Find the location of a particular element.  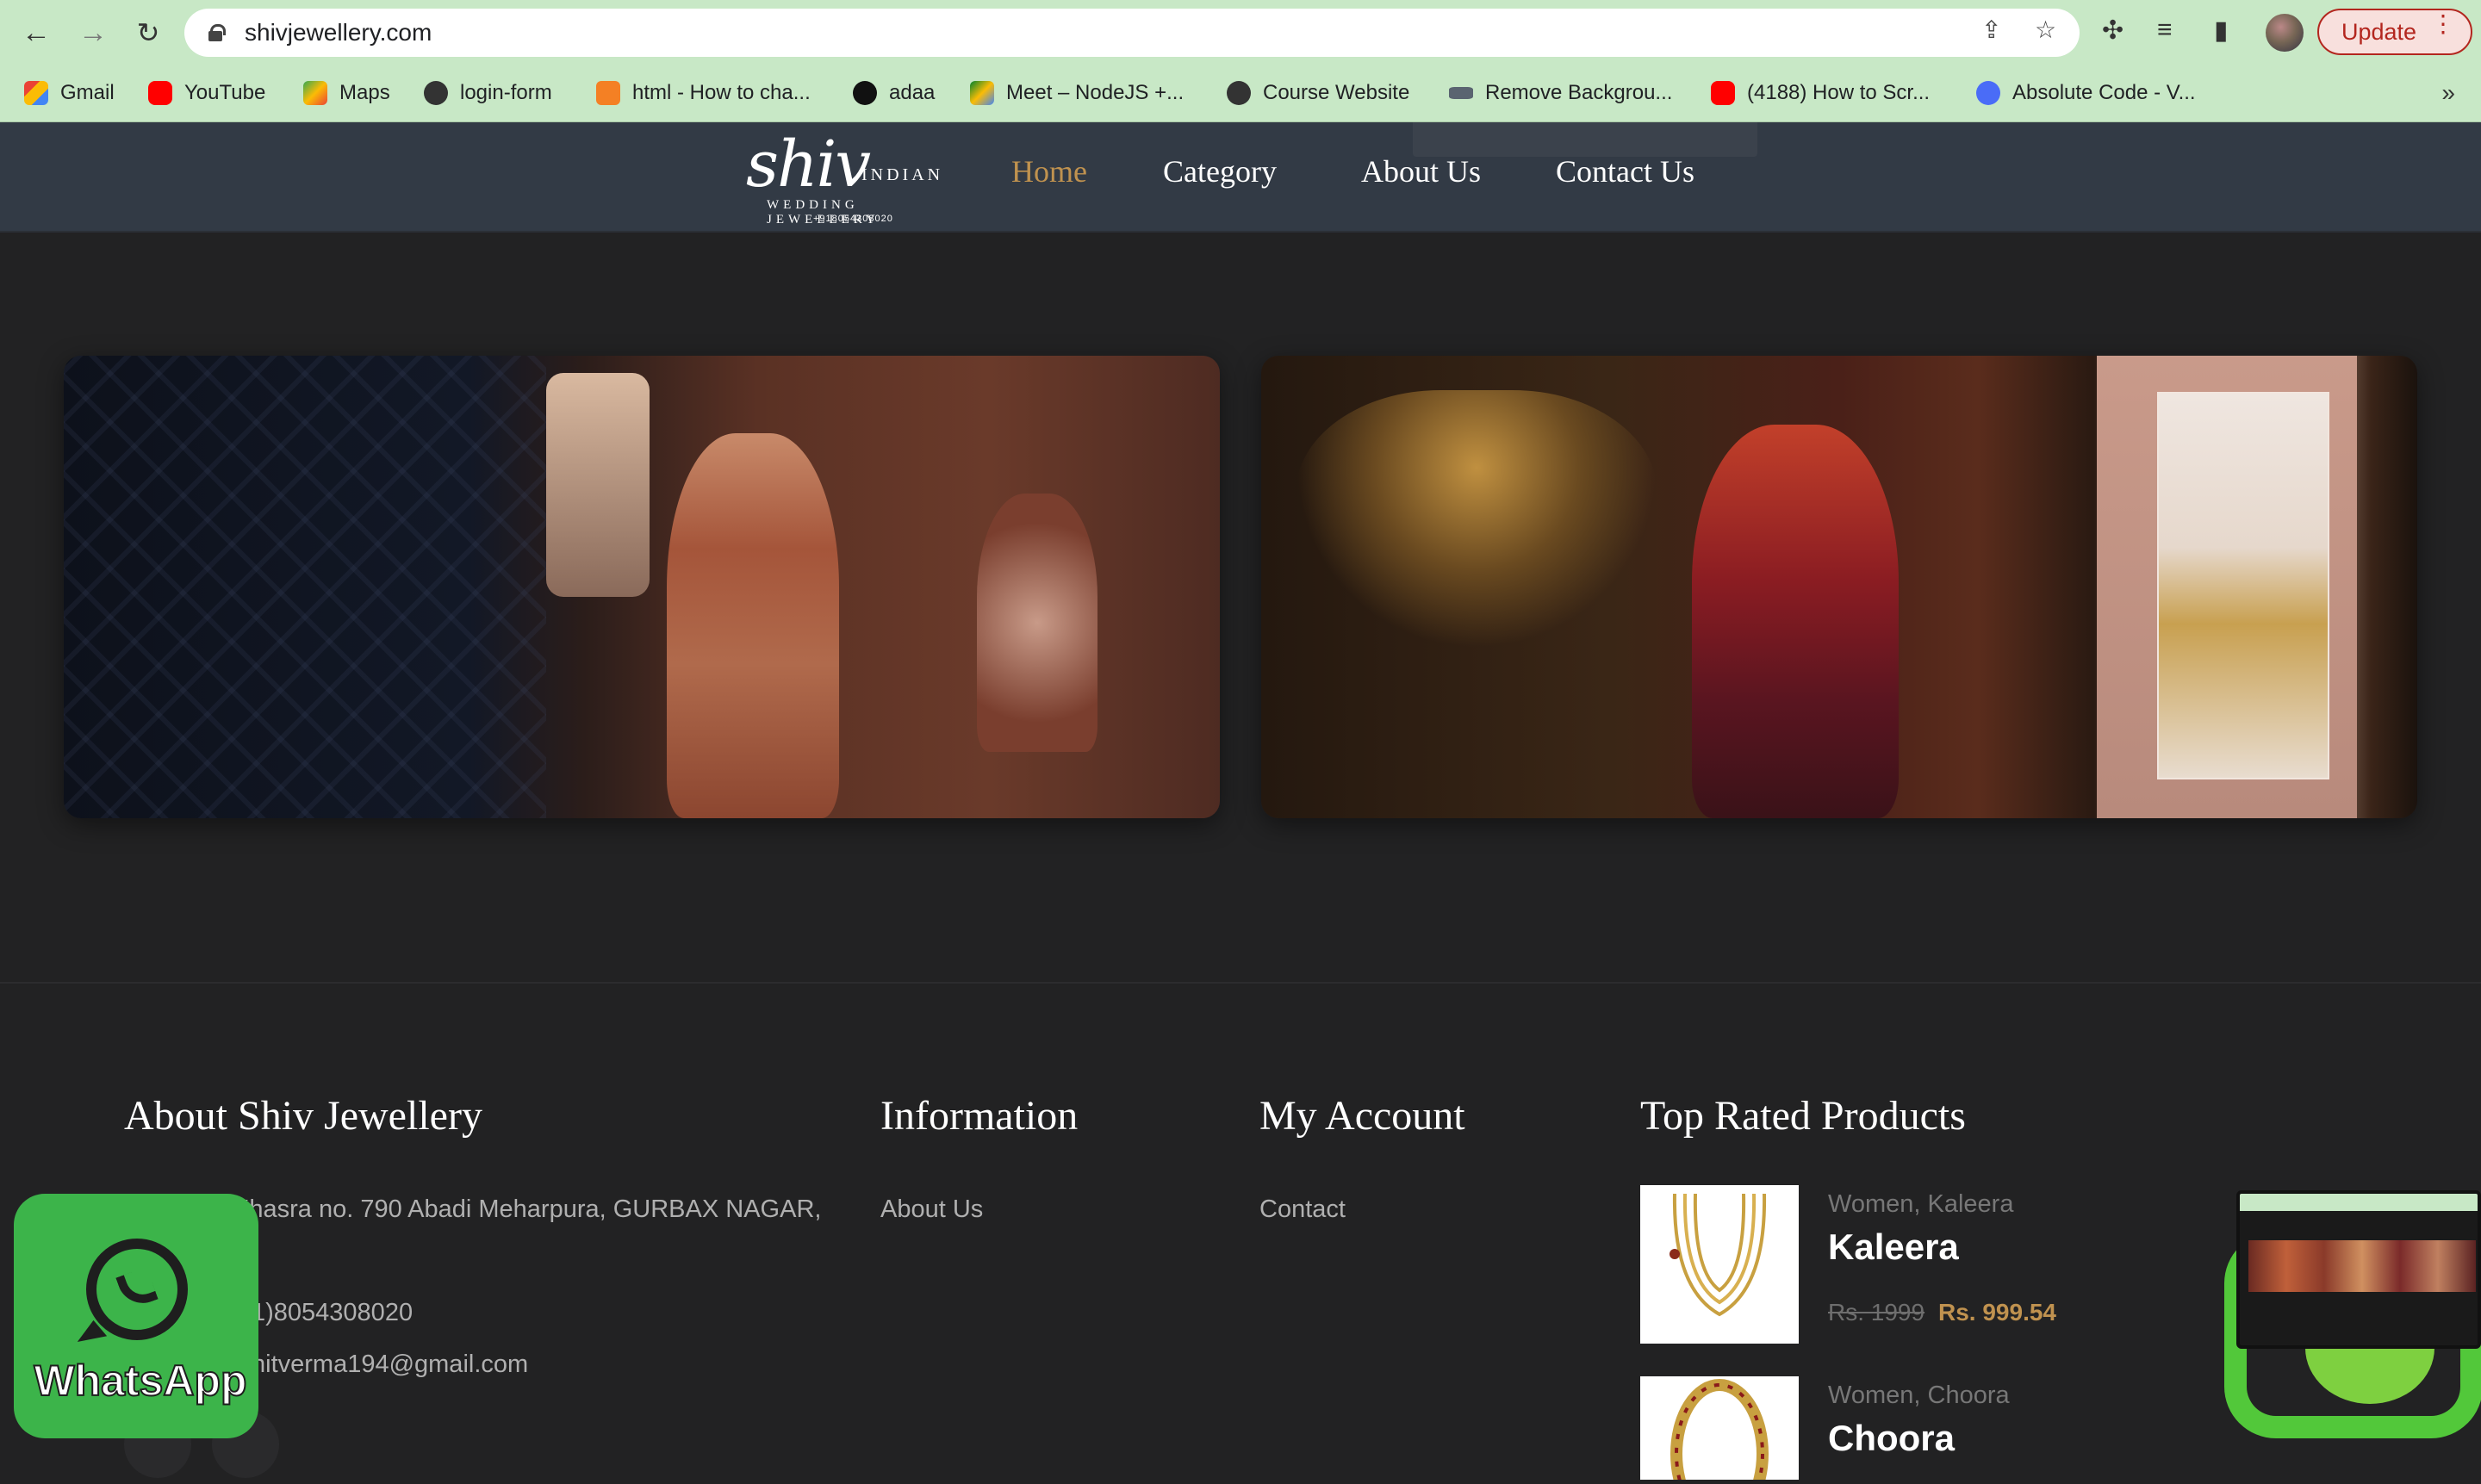

banner-pattern is located at coordinates (305, 587).